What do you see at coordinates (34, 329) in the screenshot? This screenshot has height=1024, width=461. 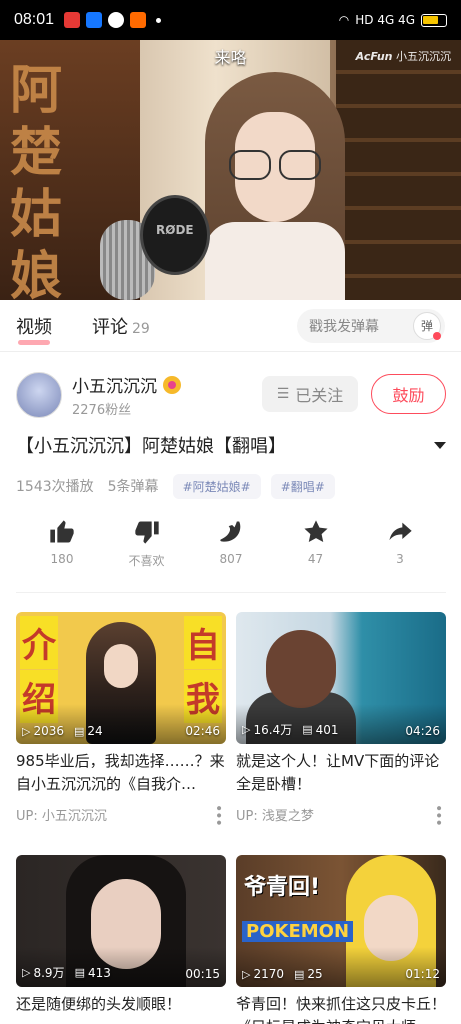 I see `tab-video: 视频` at bounding box center [34, 329].